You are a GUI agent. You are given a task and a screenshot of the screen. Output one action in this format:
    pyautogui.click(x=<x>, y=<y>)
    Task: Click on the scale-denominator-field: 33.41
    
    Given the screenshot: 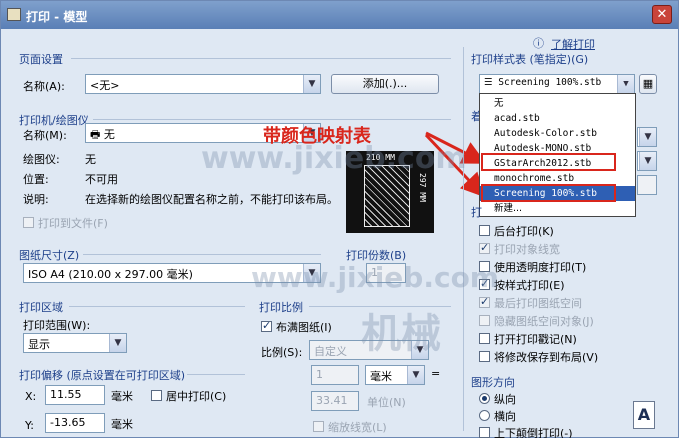 What is the action you would take?
    pyautogui.click(x=335, y=401)
    